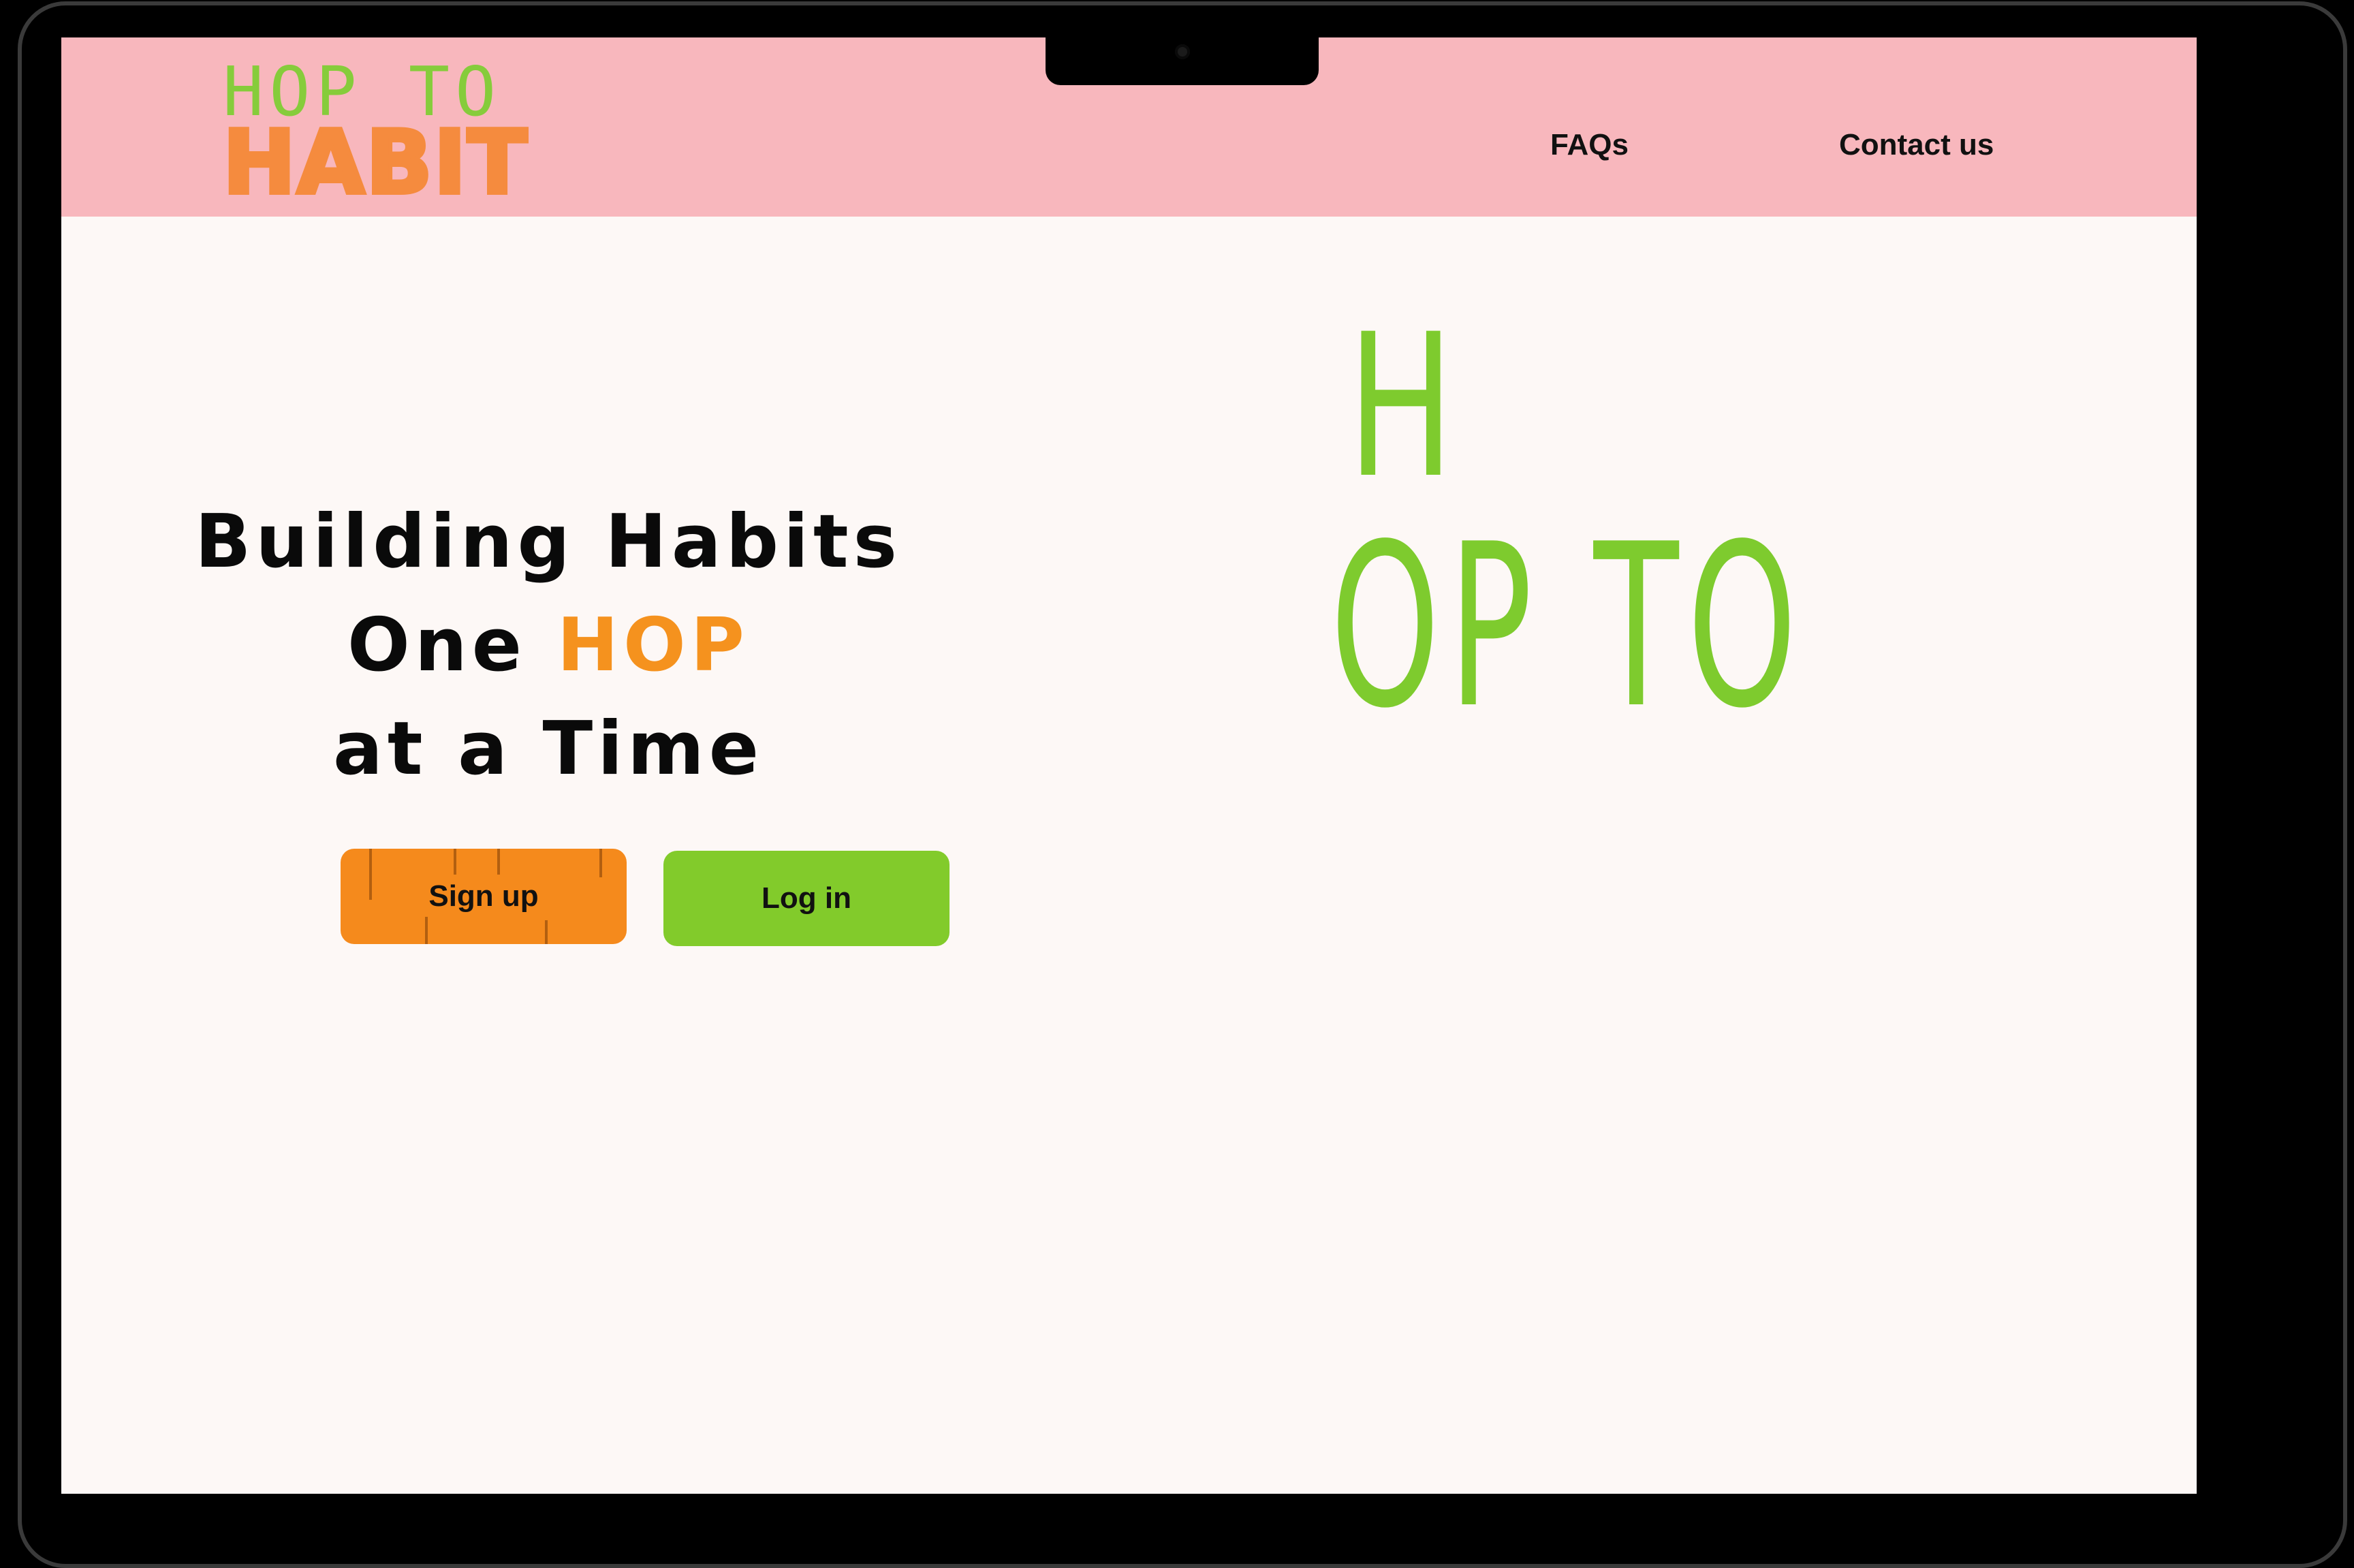  I want to click on logo-line-2: HABIT, so click(375, 163).